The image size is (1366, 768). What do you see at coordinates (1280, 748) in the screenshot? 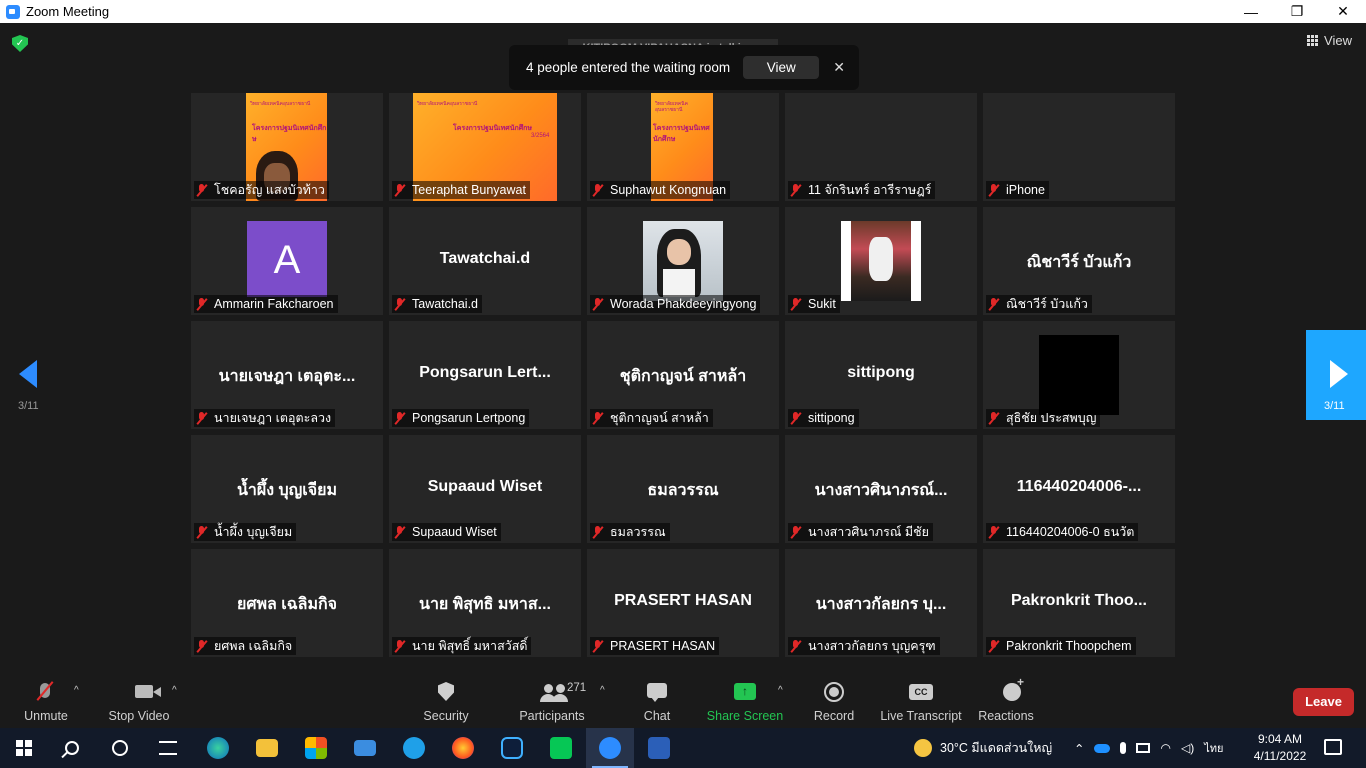
I see `clock: 9:04 AM 4/11/2022` at bounding box center [1280, 748].